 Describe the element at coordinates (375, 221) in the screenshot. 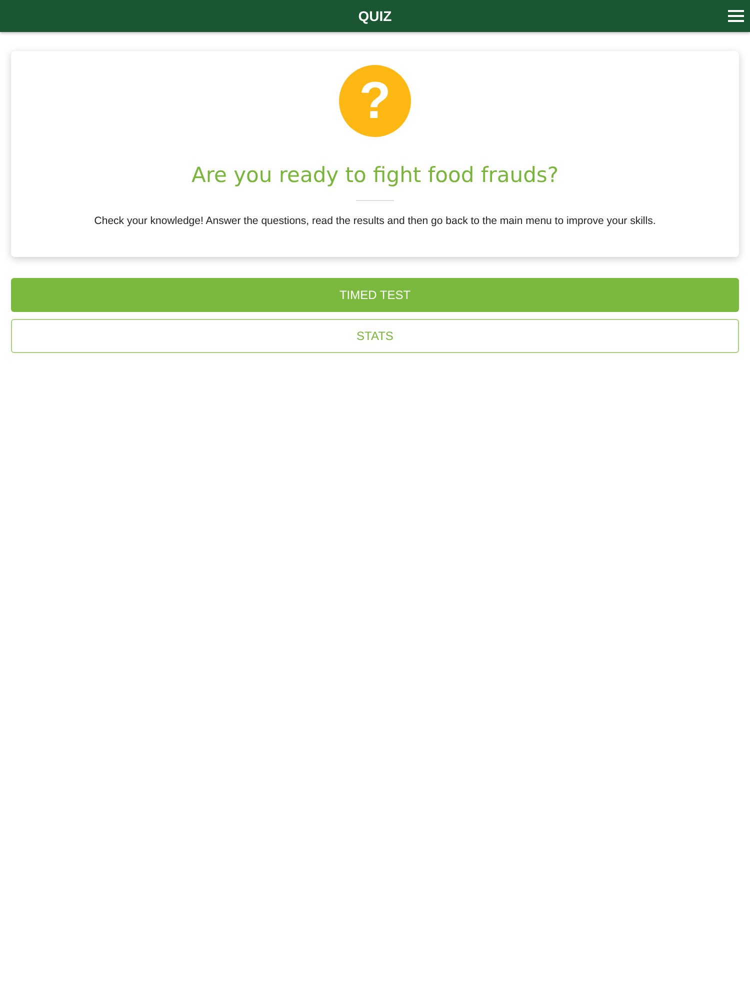

I see `intro-text: Check your knowledge! Answer the questions, read the results and then go back to the main menu to improve your skills.` at that location.